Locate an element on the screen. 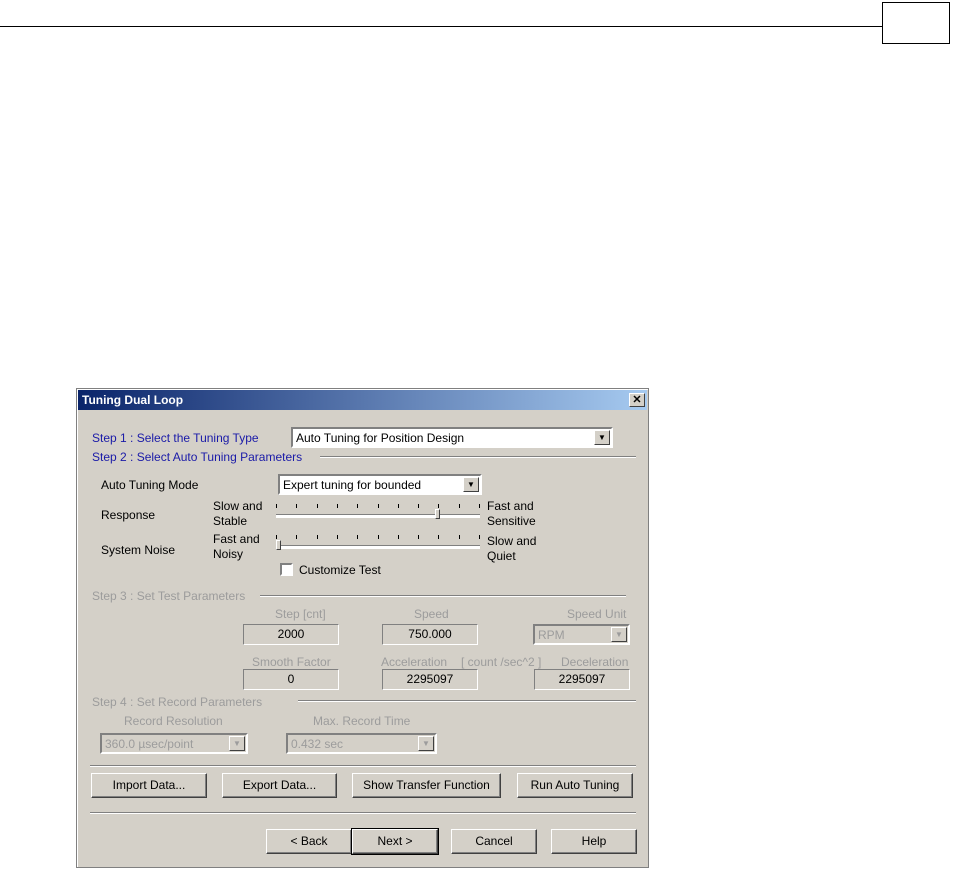 The height and width of the screenshot is (870, 953). actions-divider is located at coordinates (363, 766).